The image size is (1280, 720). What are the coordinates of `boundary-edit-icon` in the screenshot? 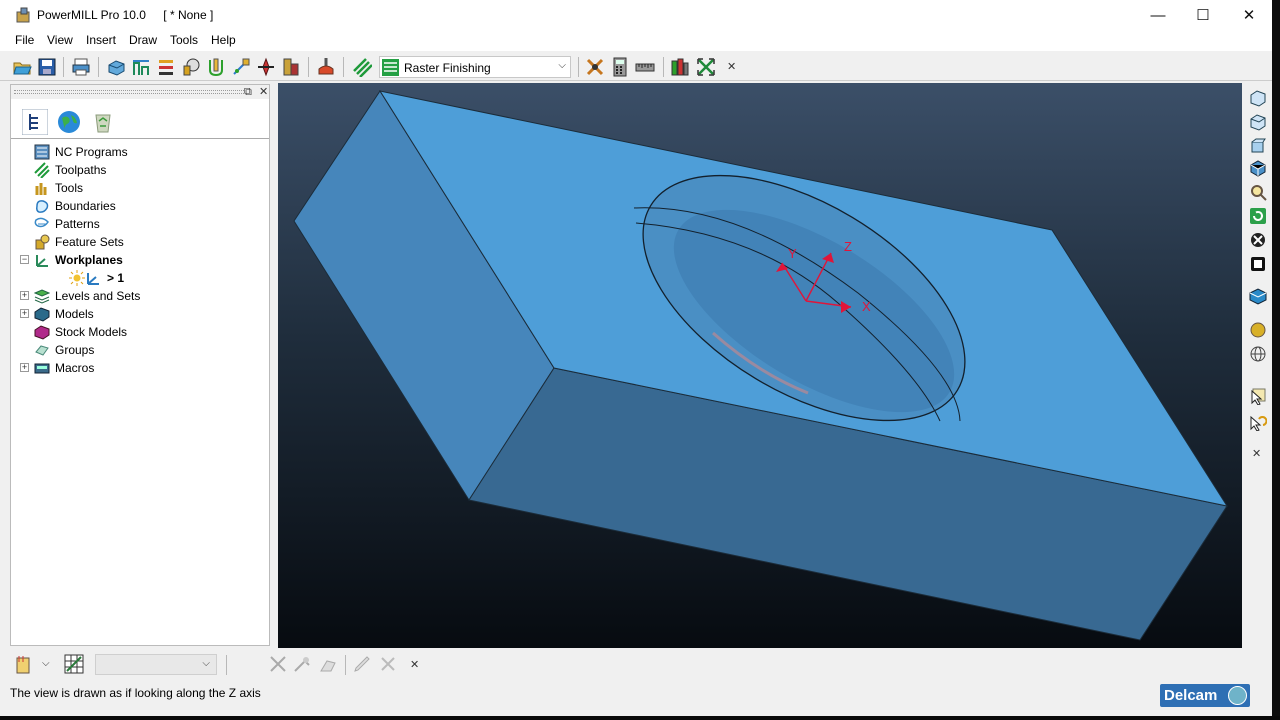 It's located at (328, 664).